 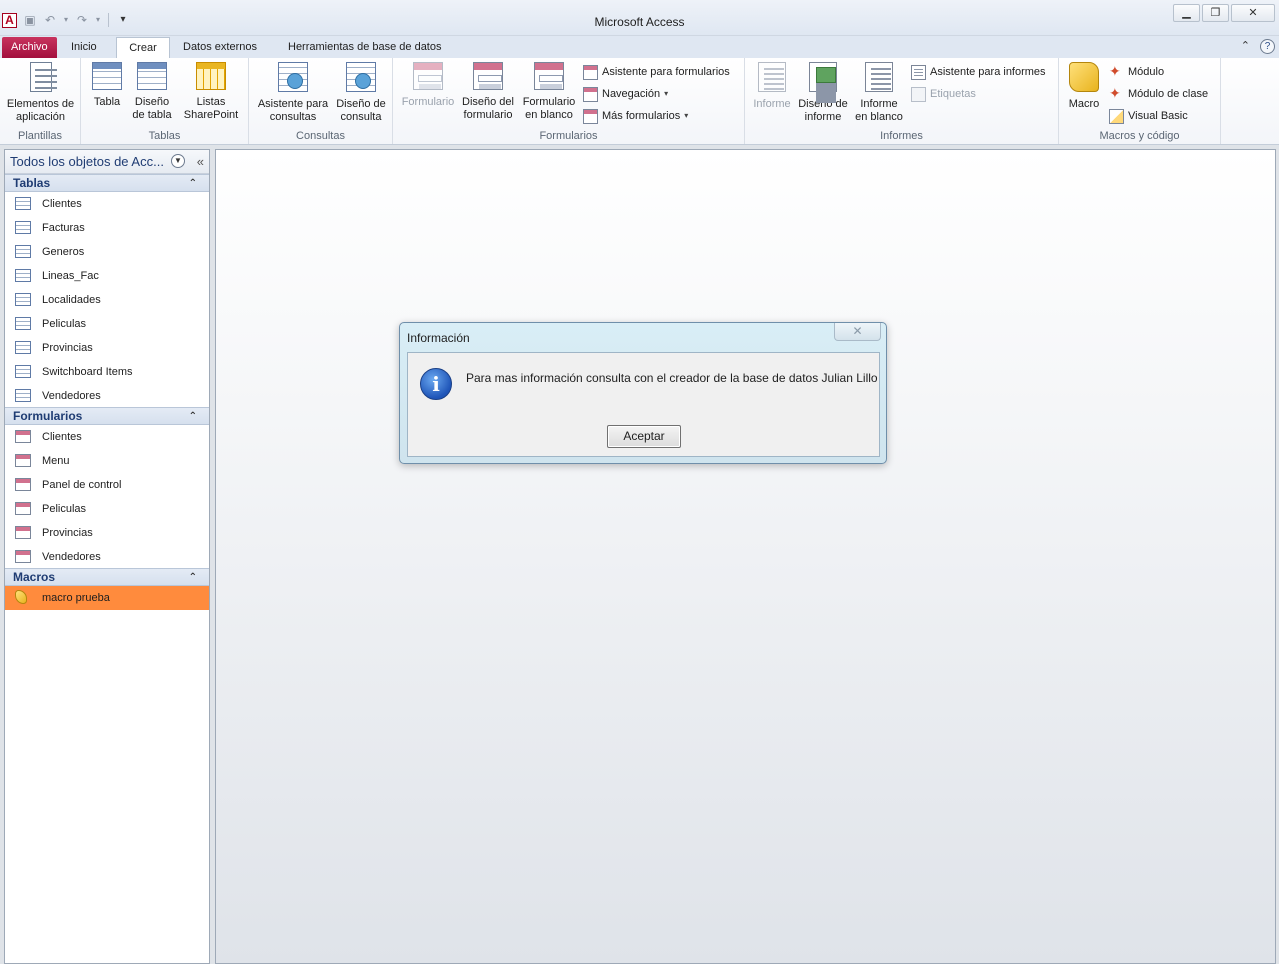 What do you see at coordinates (549, 92) in the screenshot?
I see `formulario-blanco-button: Formulario en blanco` at bounding box center [549, 92].